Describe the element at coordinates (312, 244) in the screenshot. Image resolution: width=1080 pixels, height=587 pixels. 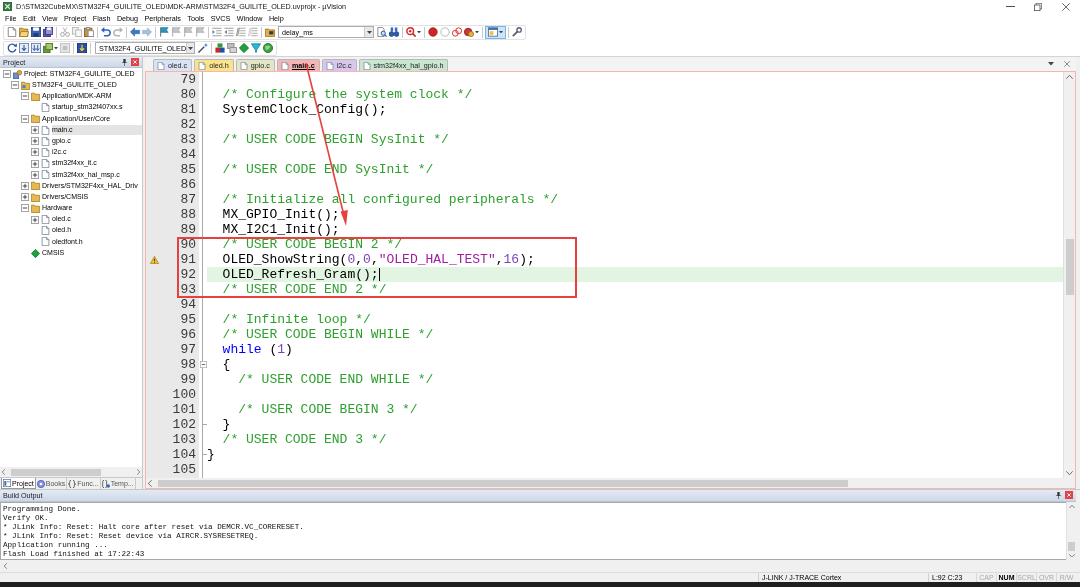
I see `code-line: /* USER CODE BEGIN 2 */` at that location.